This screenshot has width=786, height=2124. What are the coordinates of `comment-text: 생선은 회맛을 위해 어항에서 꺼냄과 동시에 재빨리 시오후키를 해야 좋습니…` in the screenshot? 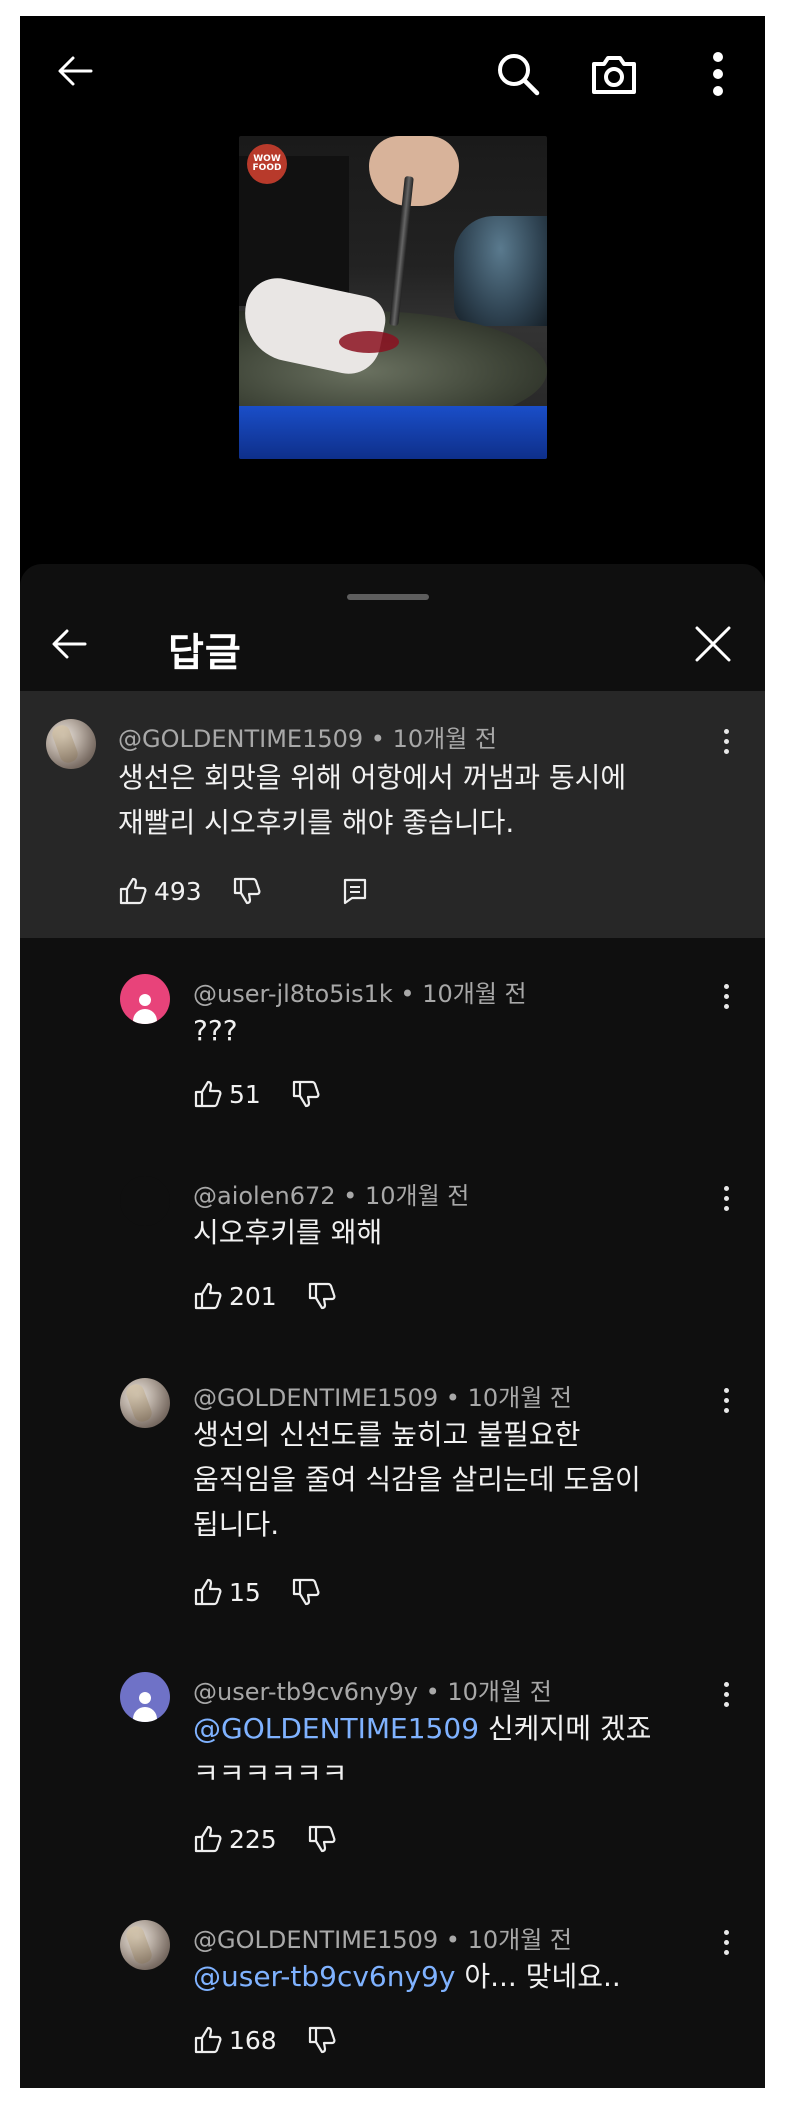 It's located at (372, 800).